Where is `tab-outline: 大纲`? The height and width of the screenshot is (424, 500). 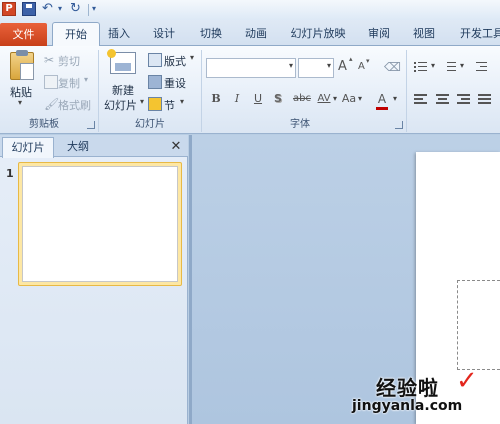 tab-outline: 大纲 is located at coordinates (78, 147).